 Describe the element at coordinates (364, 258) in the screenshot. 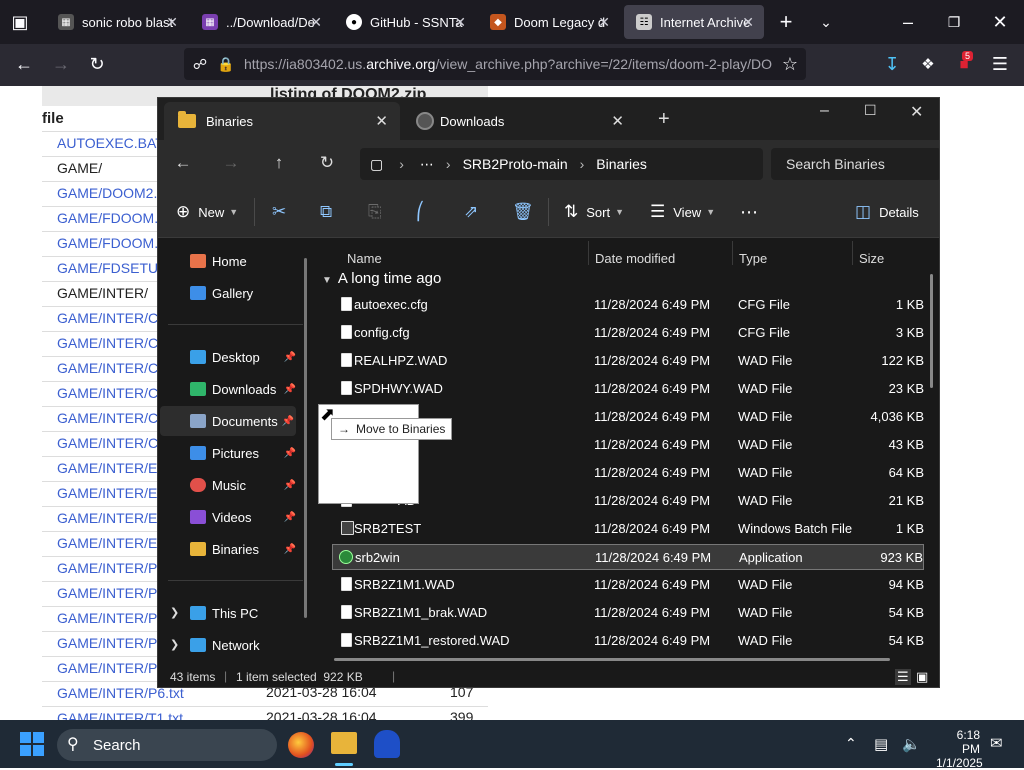

I see `column-name: Name` at that location.